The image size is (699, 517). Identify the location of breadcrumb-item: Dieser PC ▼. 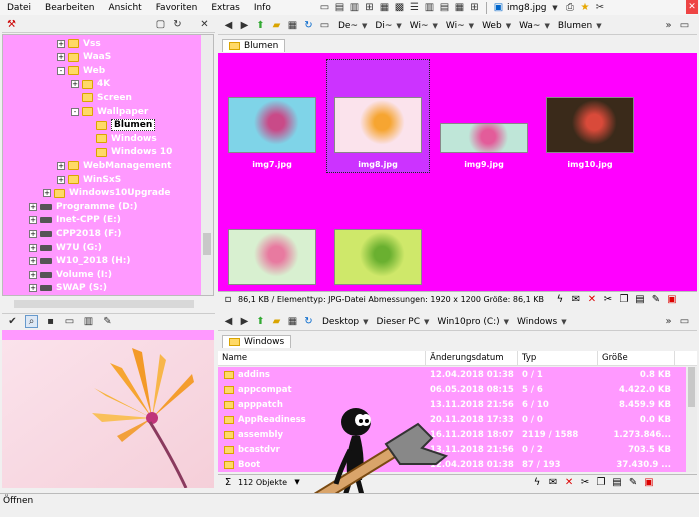
(403, 322).